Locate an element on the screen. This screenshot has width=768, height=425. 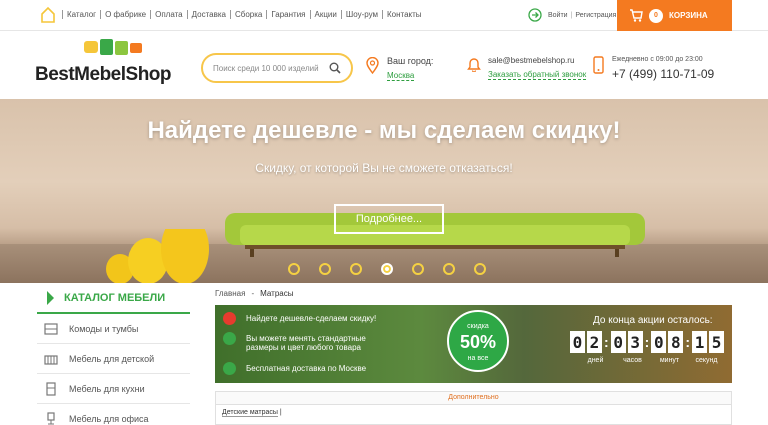
phone-icon is located at coordinates (598, 65).